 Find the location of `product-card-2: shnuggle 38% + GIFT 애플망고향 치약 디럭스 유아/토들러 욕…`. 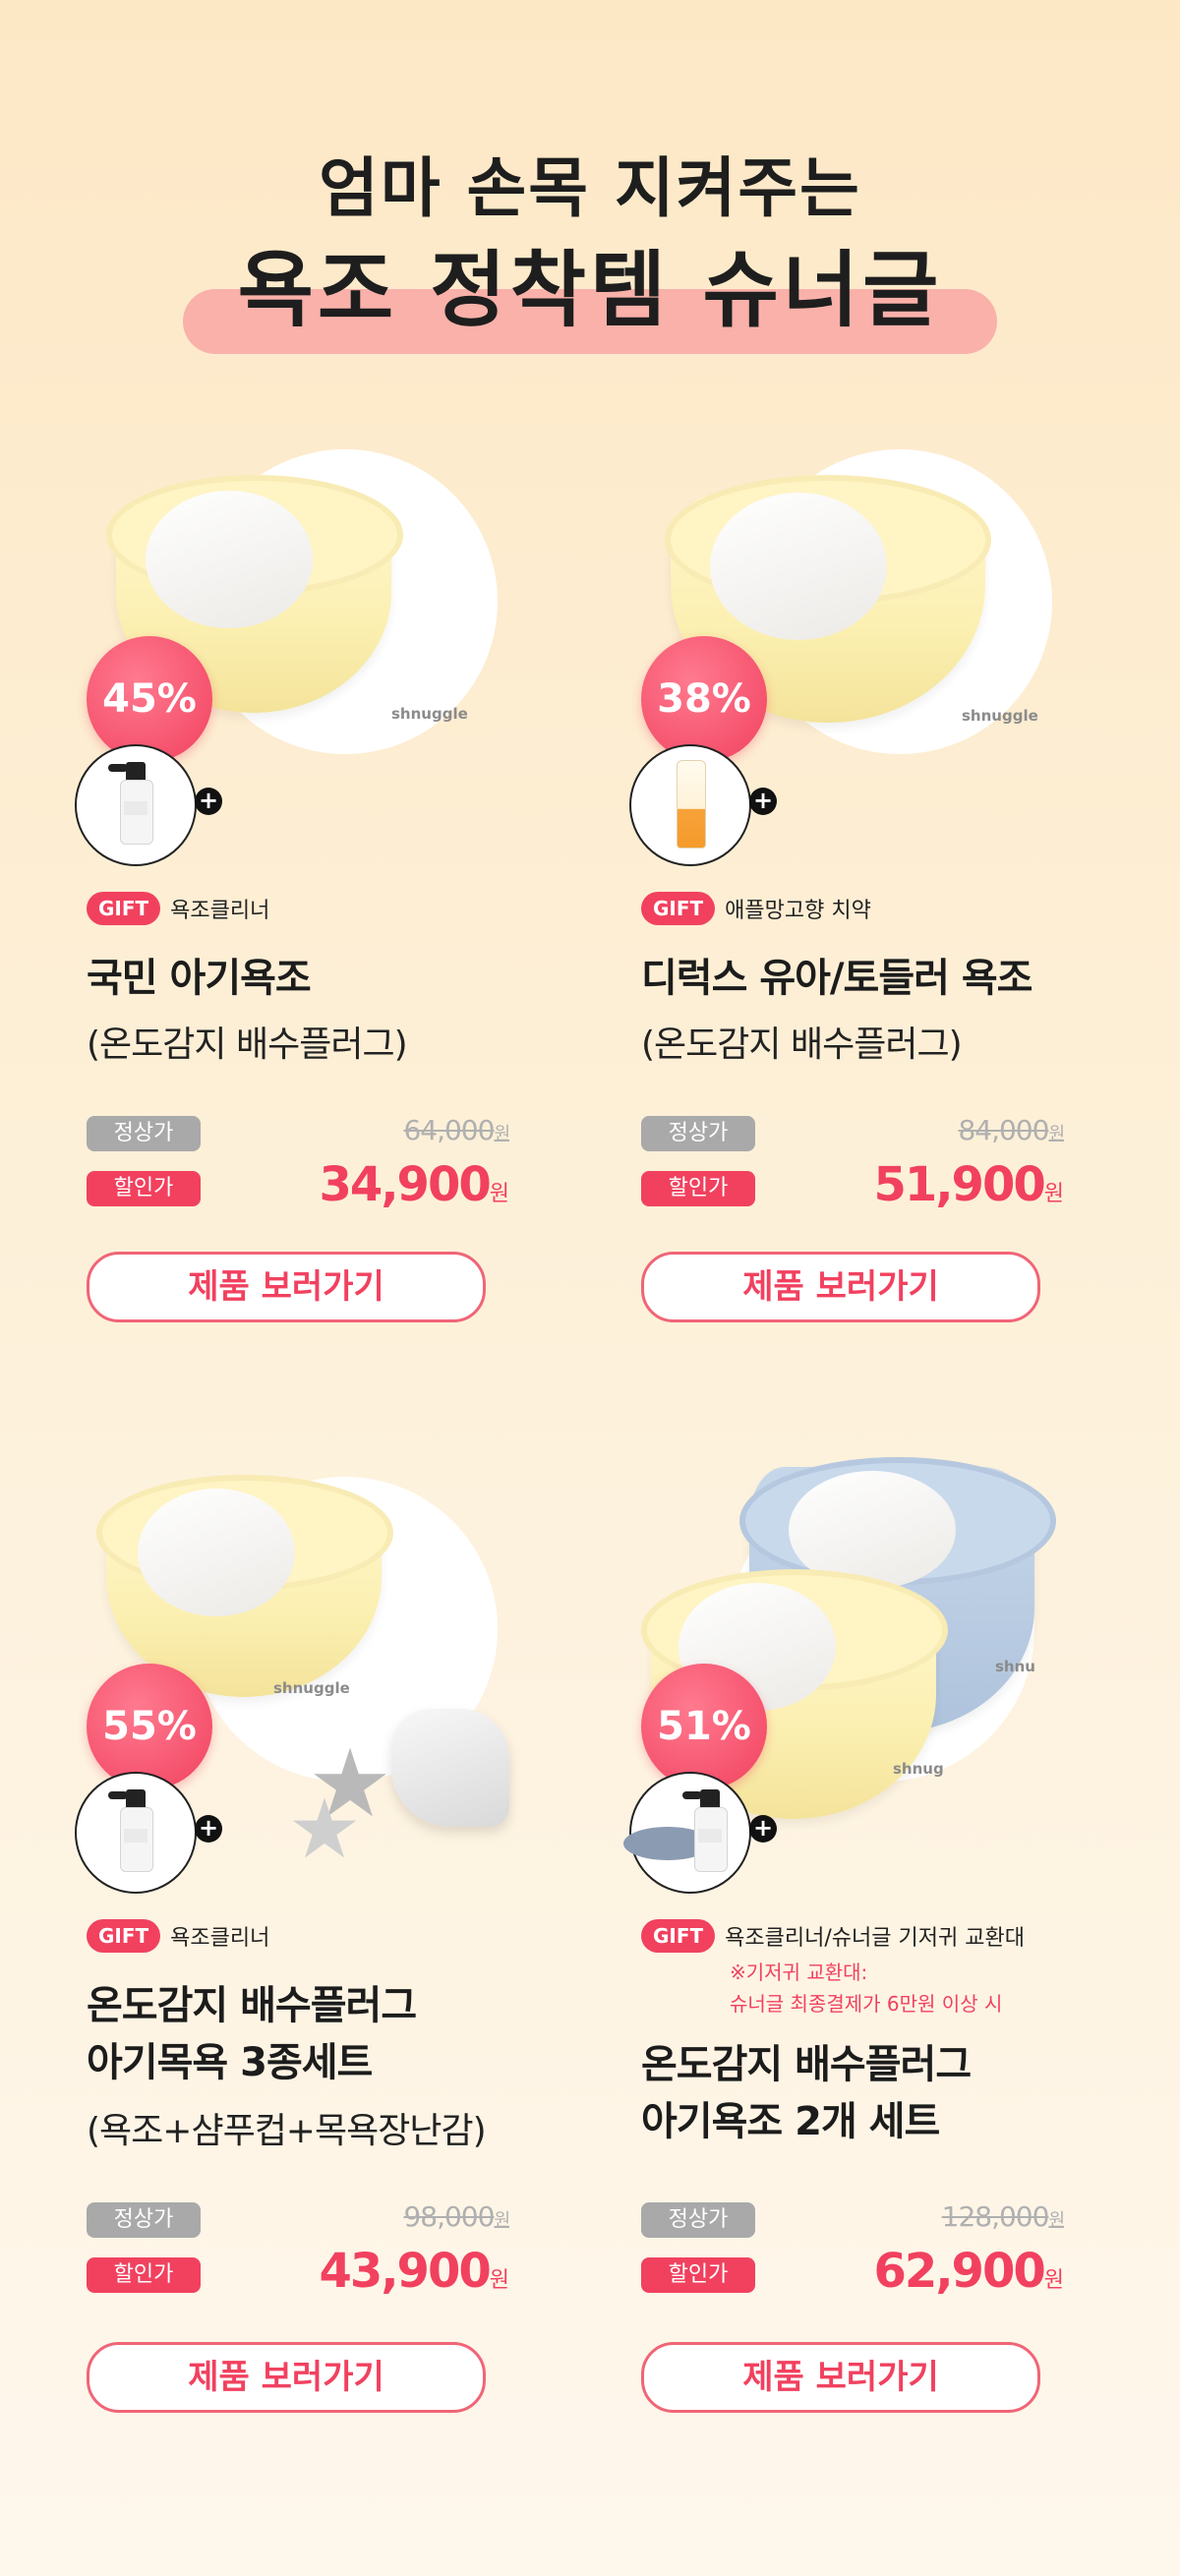

product-card-2: shnuggle 38% + GIFT 애플망고향 치약 디럭스 유아/토들러 욕… is located at coordinates (847, 889).